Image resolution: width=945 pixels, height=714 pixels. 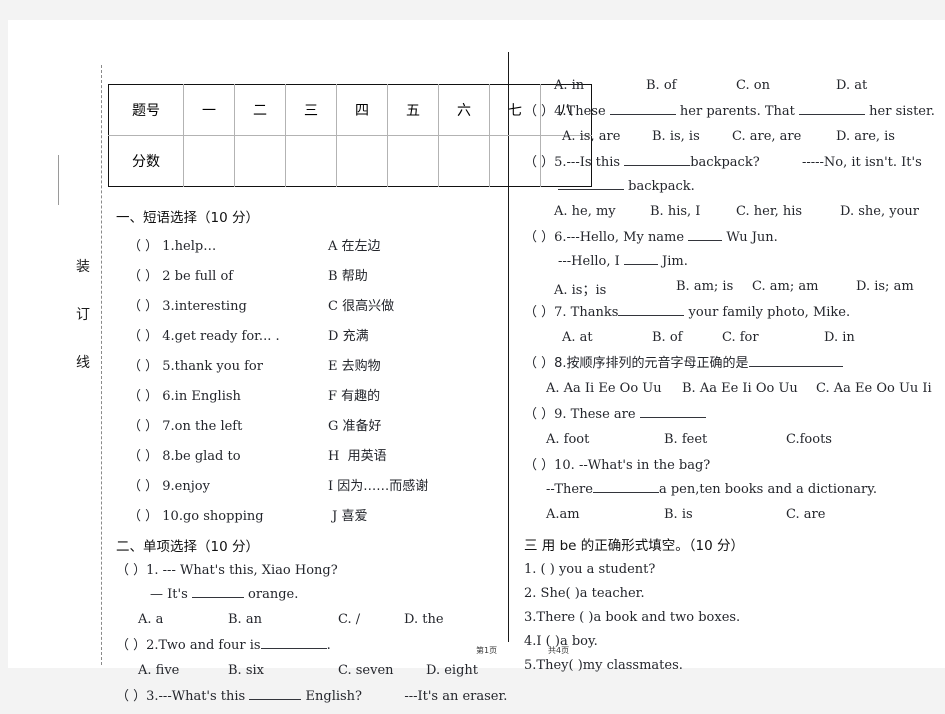 What do you see at coordinates (83, 267) in the screenshot?
I see `binding-mark-zhuang: 装` at bounding box center [83, 267].